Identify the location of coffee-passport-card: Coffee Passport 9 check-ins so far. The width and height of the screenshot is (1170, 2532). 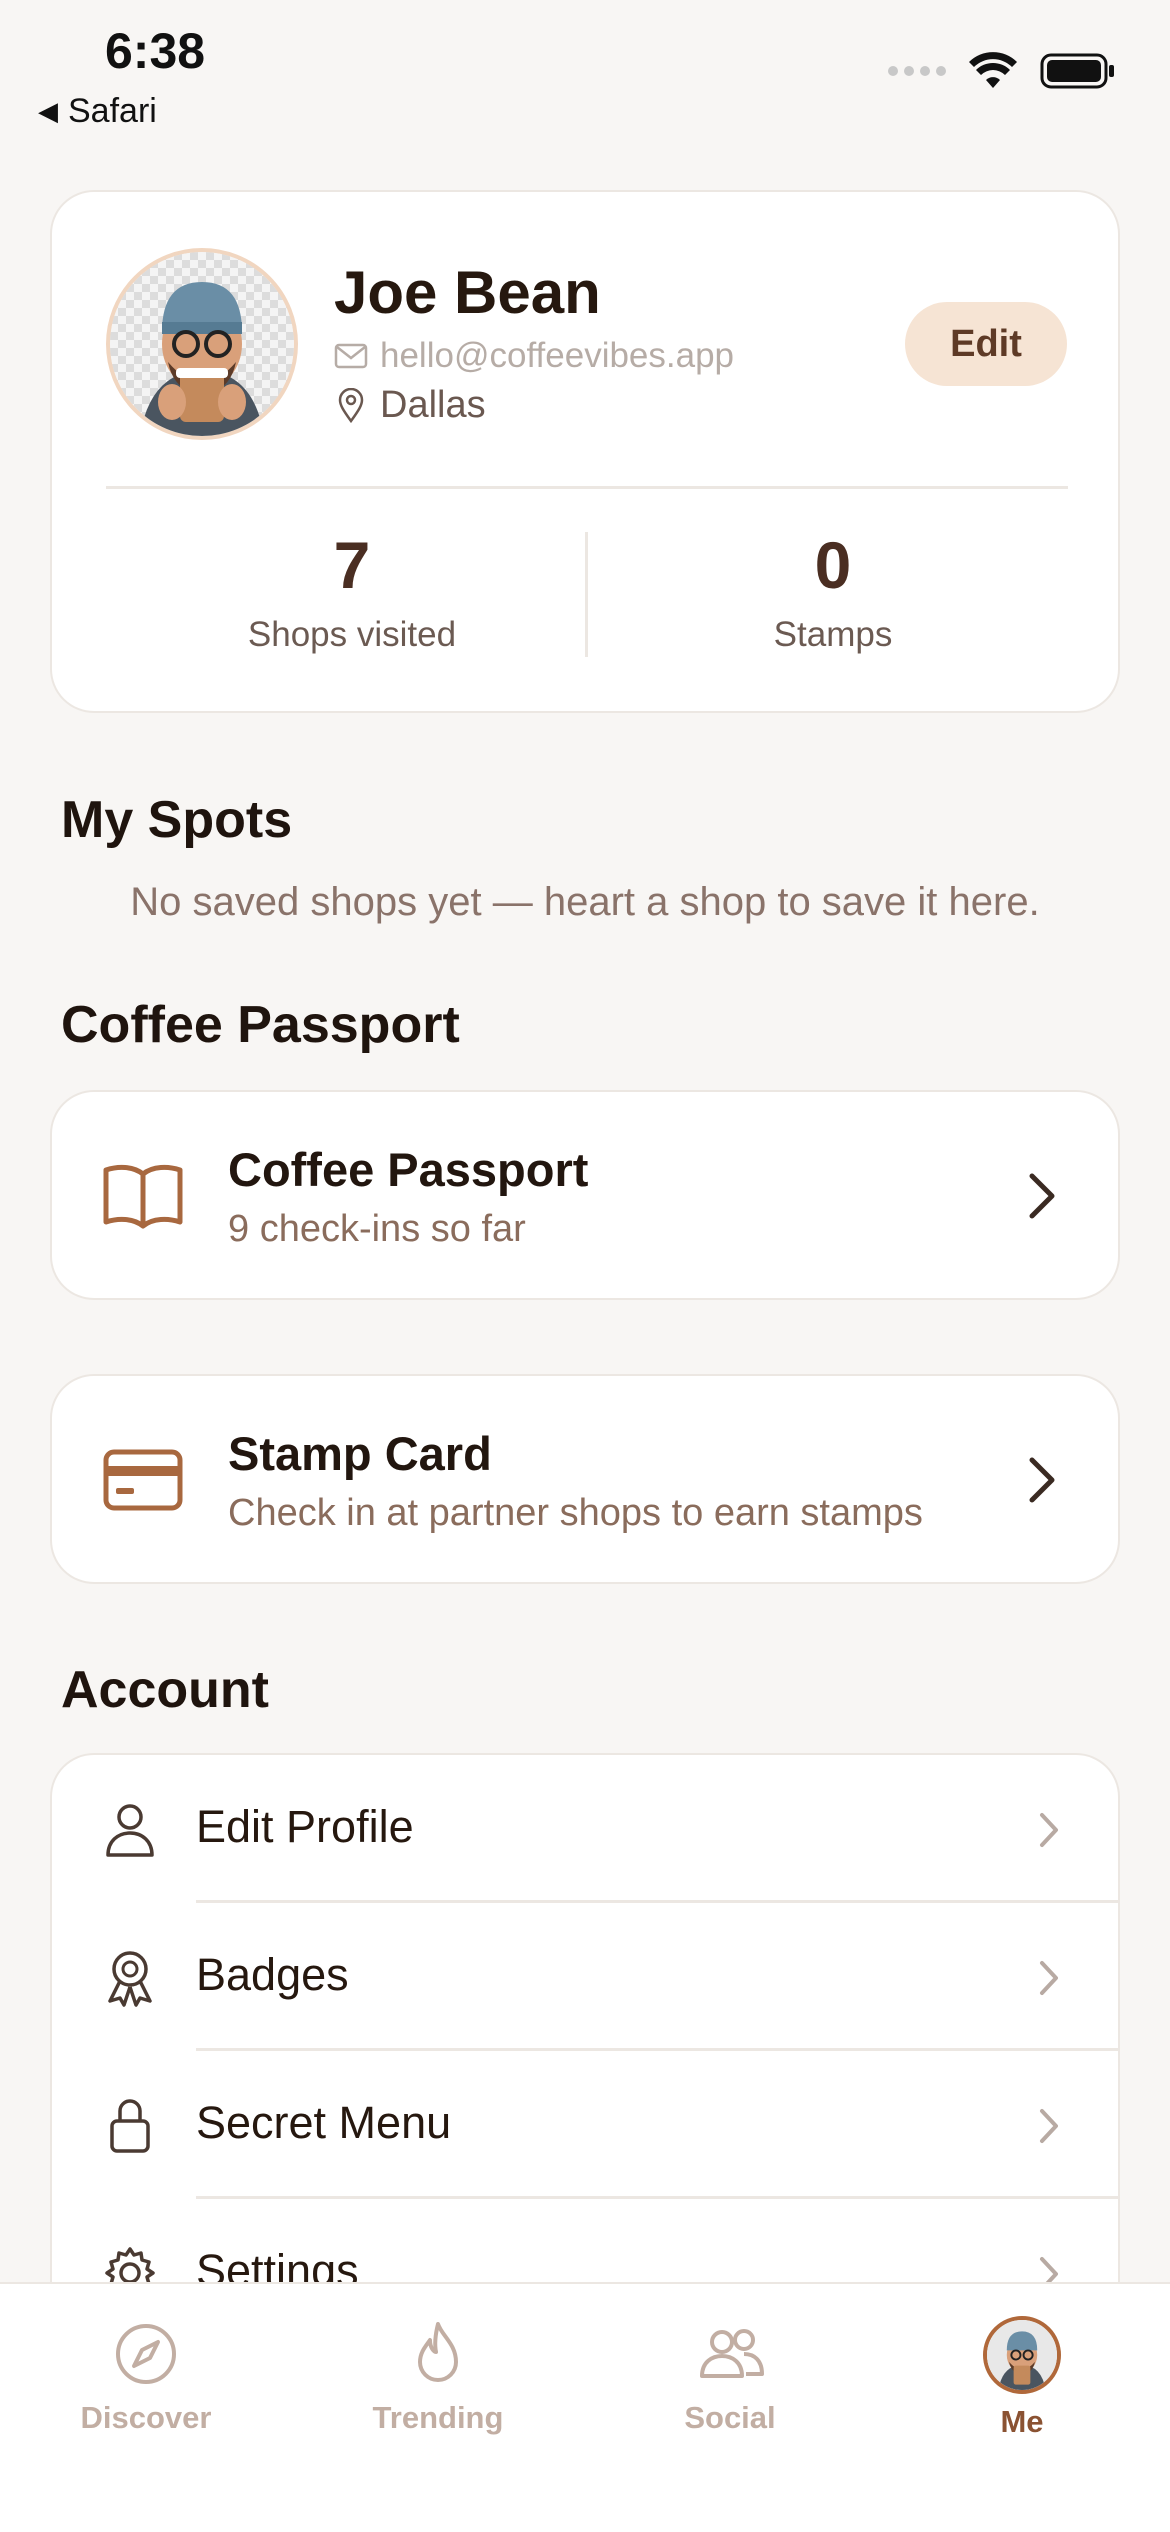
(585, 1195).